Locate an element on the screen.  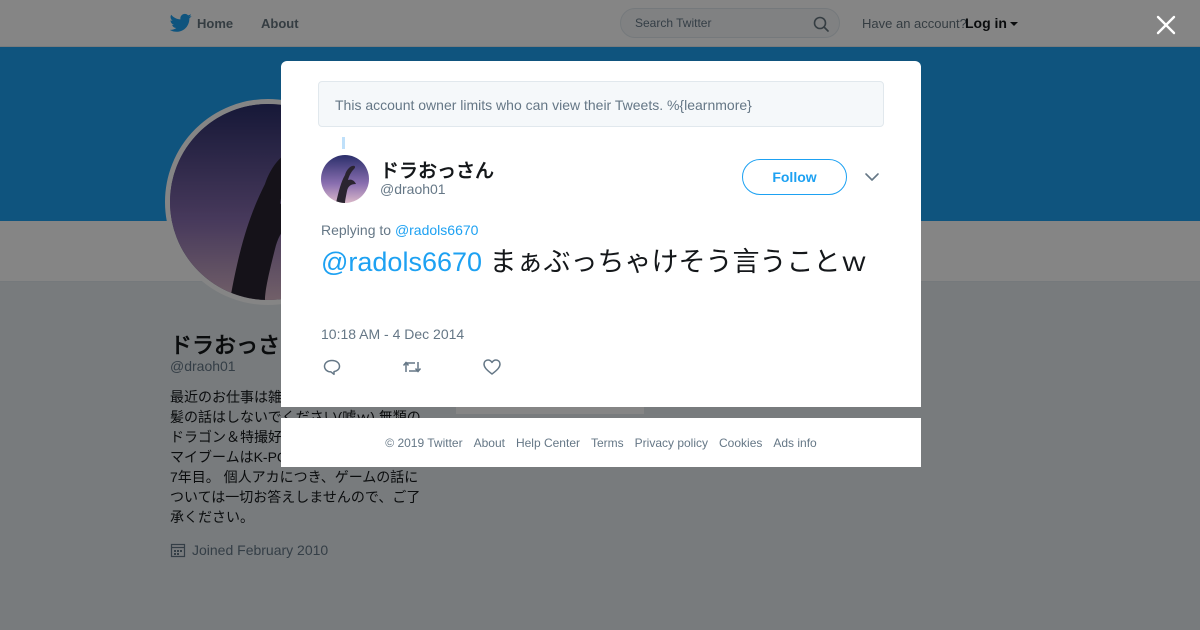
tweet-timestamp: 10:18 AM - 4 Dec 2014 is located at coordinates (392, 334).